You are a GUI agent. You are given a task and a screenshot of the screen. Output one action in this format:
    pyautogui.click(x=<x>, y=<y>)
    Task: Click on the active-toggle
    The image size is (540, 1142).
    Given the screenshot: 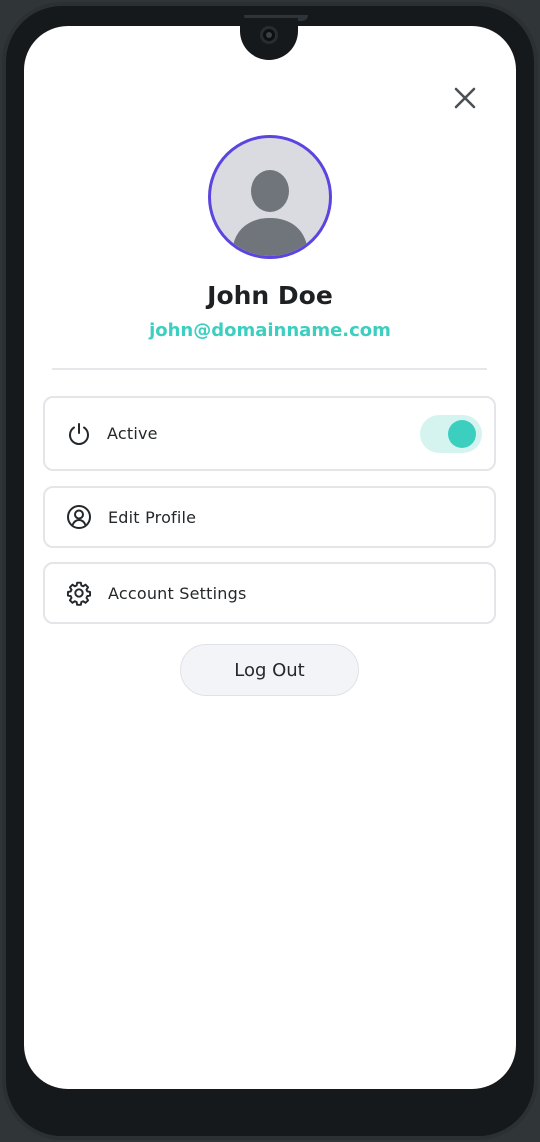 What is the action you would take?
    pyautogui.click(x=451, y=434)
    